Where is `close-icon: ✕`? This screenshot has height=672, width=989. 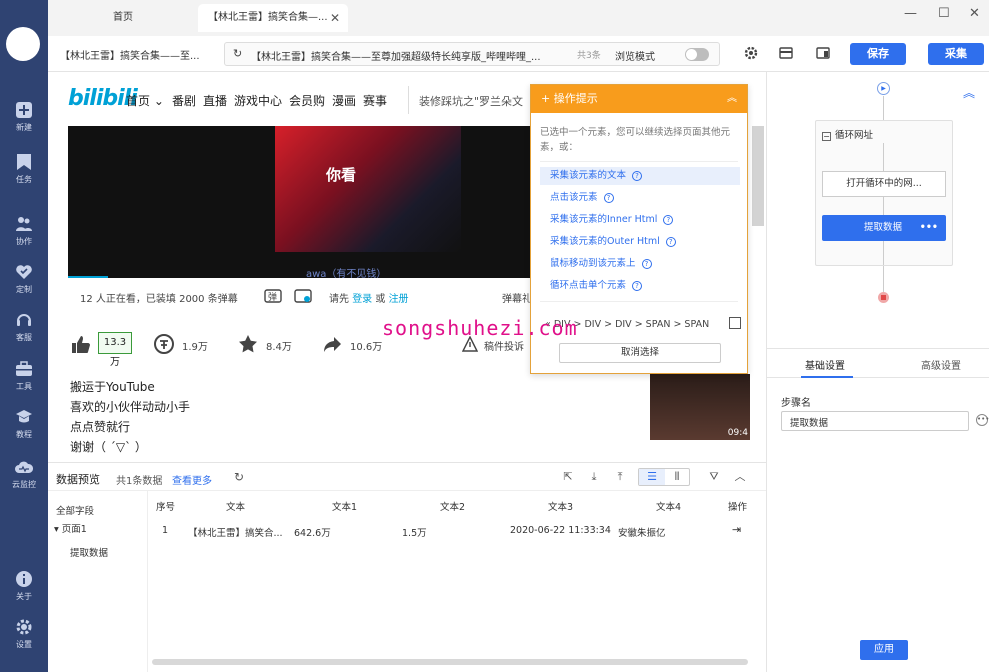
close-icon: ✕ is located at coordinates (335, 18).